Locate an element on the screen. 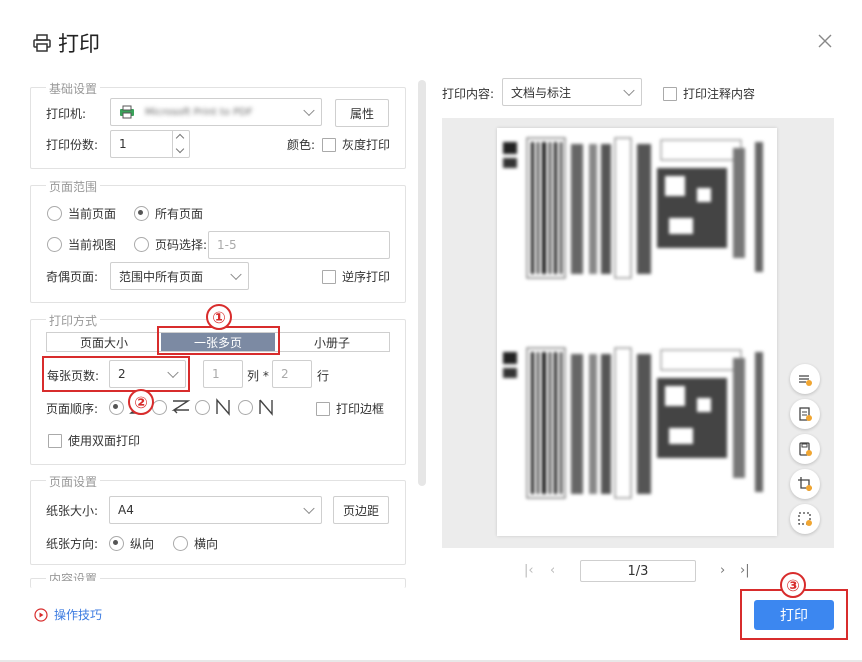 Image resolution: width=862 pixels, height=662 pixels. step-badge-3: ③ is located at coordinates (793, 585).